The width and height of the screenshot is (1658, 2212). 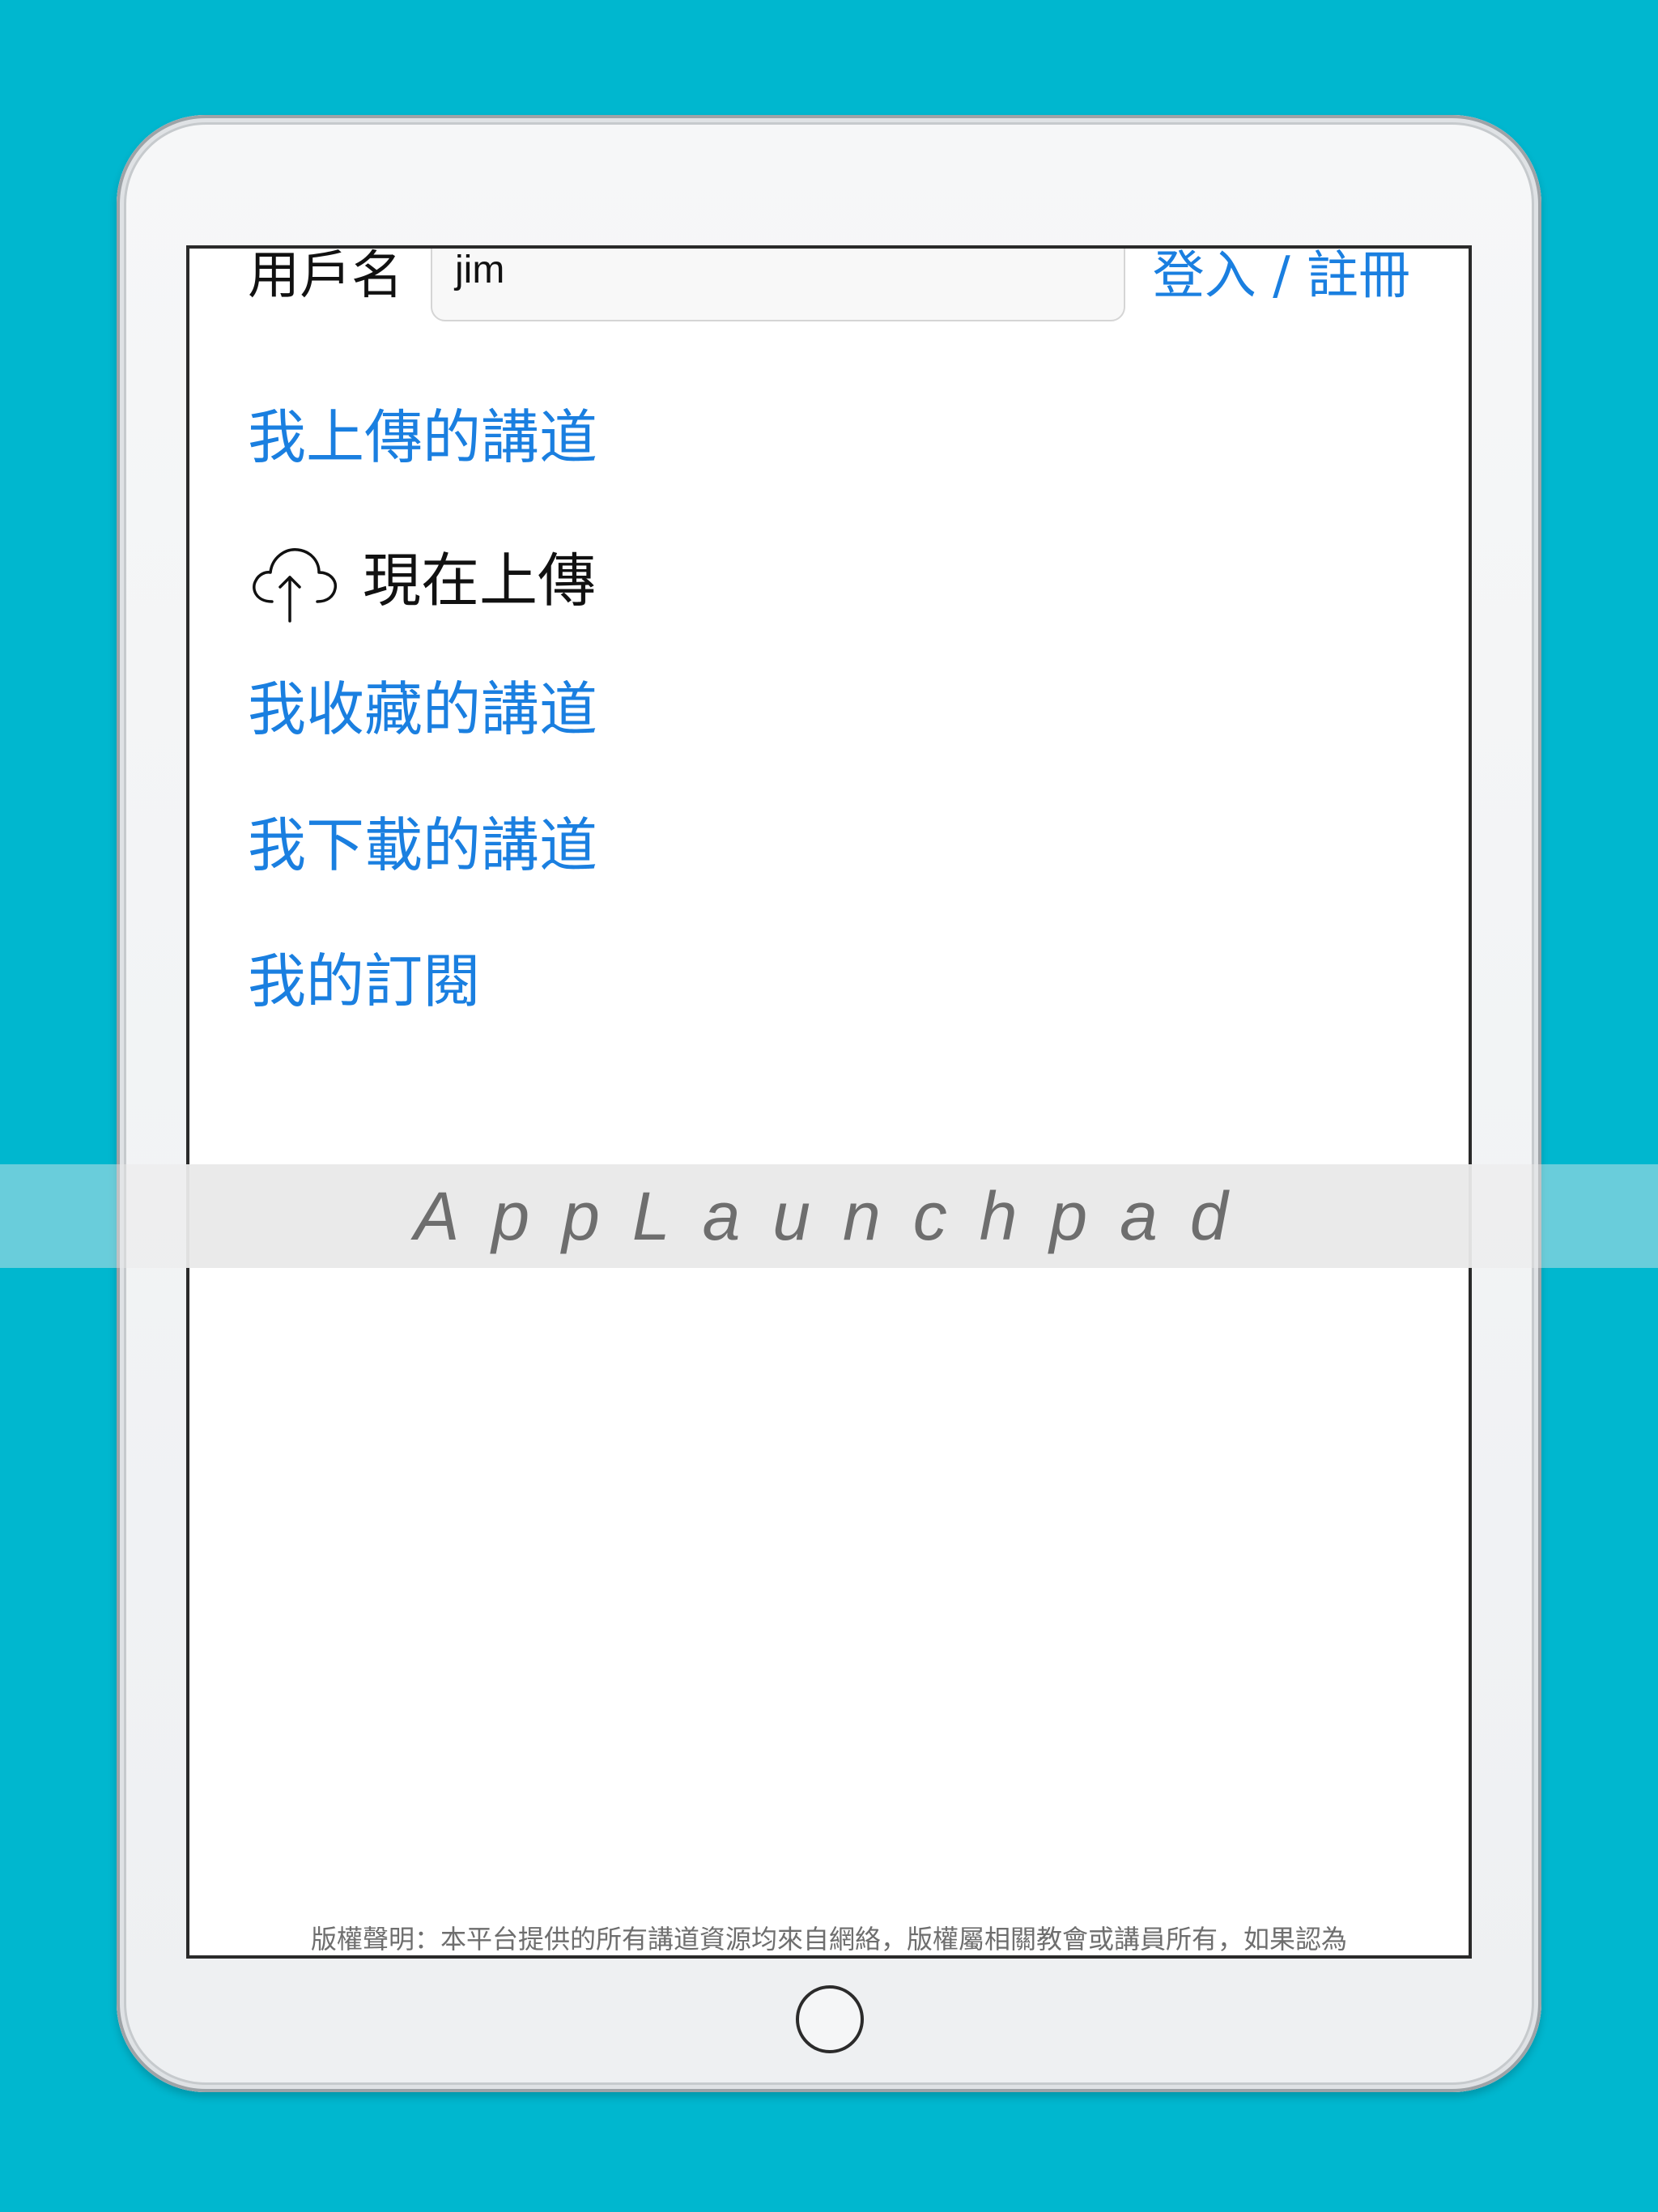 What do you see at coordinates (422, 845) in the screenshot?
I see `my-downloaded-sermons-link: 我下載的講道` at bounding box center [422, 845].